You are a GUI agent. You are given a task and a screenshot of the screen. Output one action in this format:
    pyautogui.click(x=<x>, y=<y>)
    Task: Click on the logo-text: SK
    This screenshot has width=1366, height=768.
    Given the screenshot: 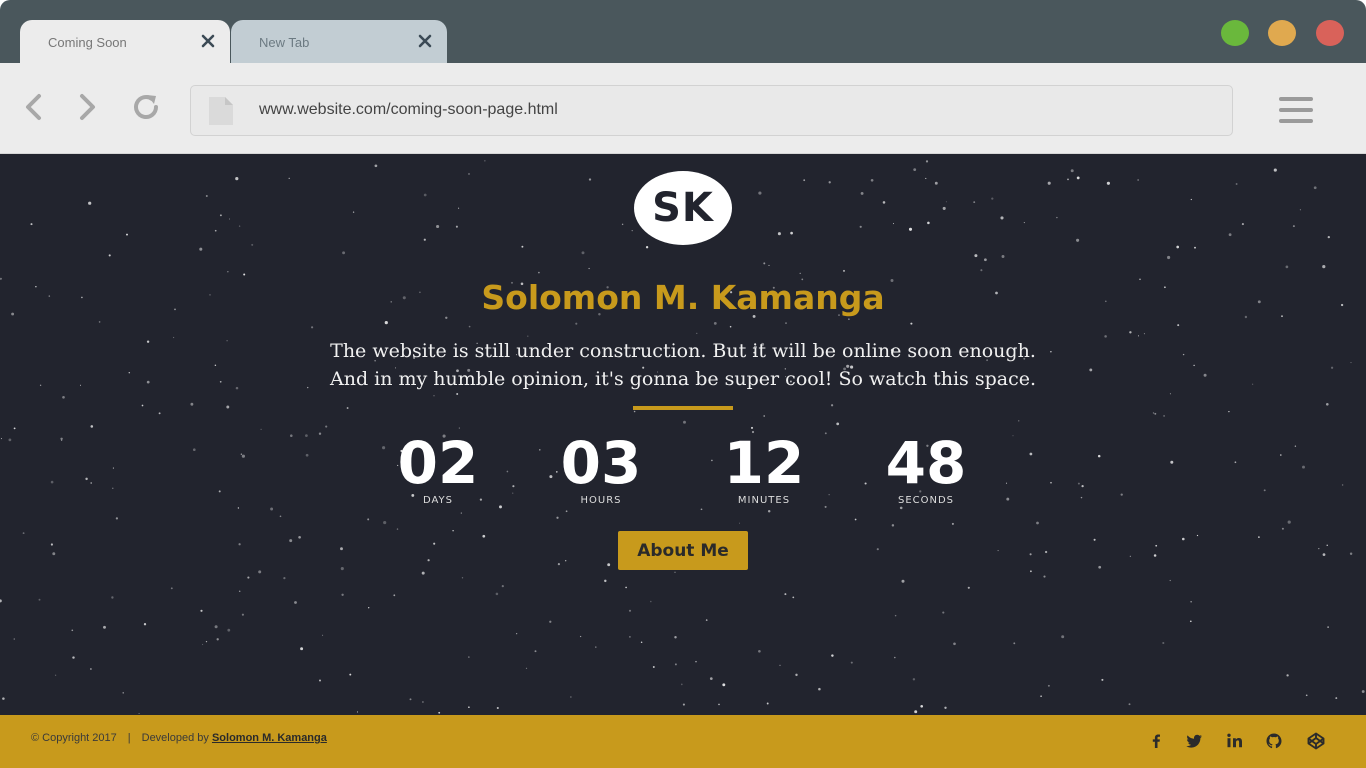 What is the action you would take?
    pyautogui.click(x=683, y=208)
    